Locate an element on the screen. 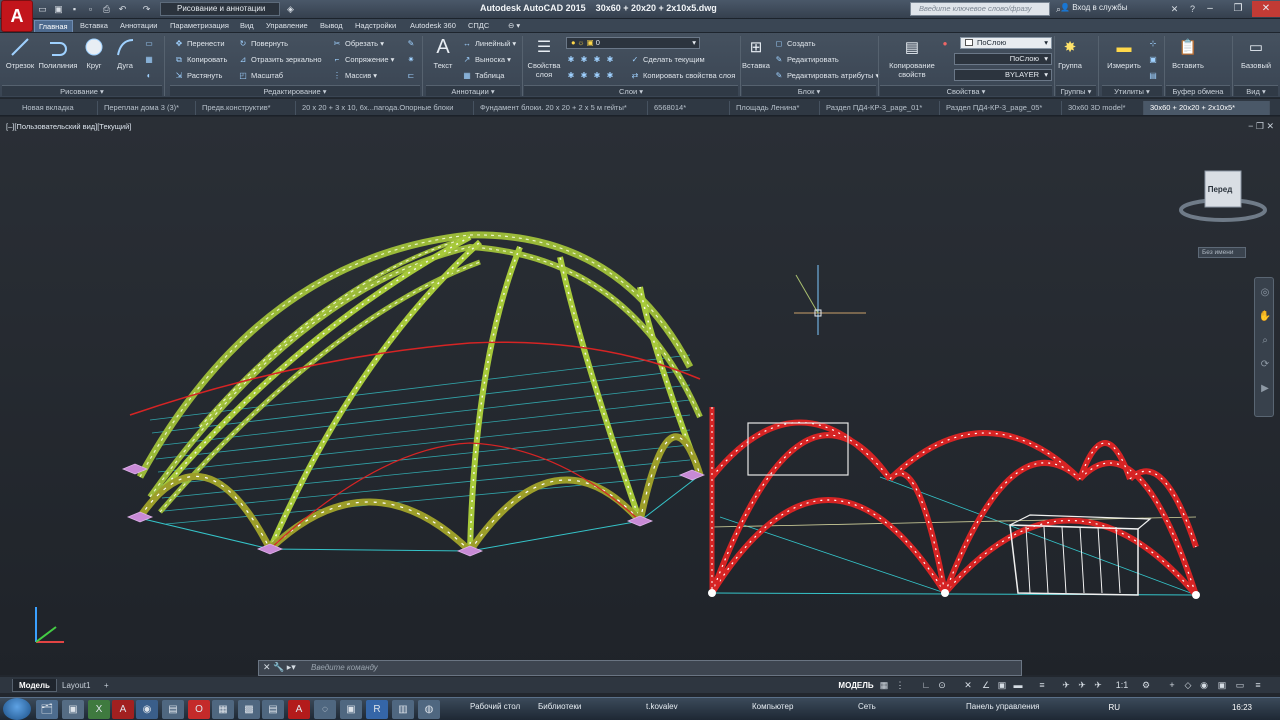  rotate-button: ↻ Повернуть is located at coordinates (263, 44).